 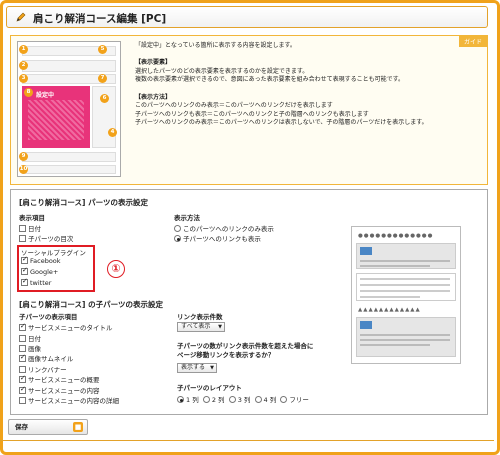 What do you see at coordinates (53, 253) in the screenshot?
I see `social-plugin-label: ソーシャルプラグイン` at bounding box center [53, 253].